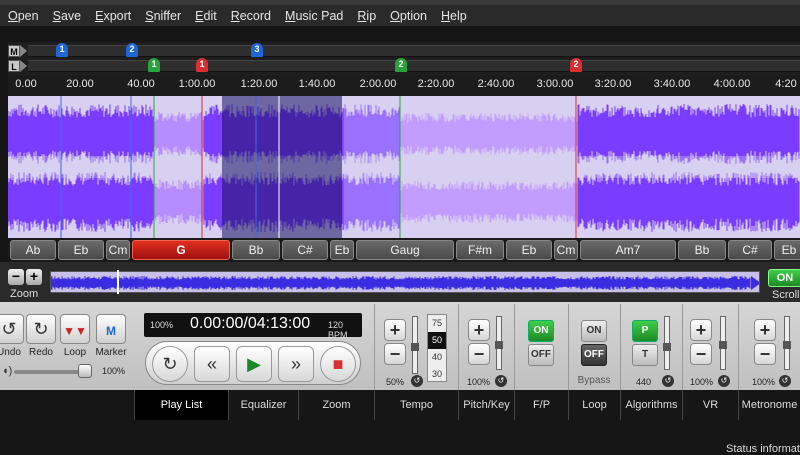 The image size is (800, 455). Describe the element at coordinates (405, 250) in the screenshot. I see `chord-gaug: Gaug` at that location.